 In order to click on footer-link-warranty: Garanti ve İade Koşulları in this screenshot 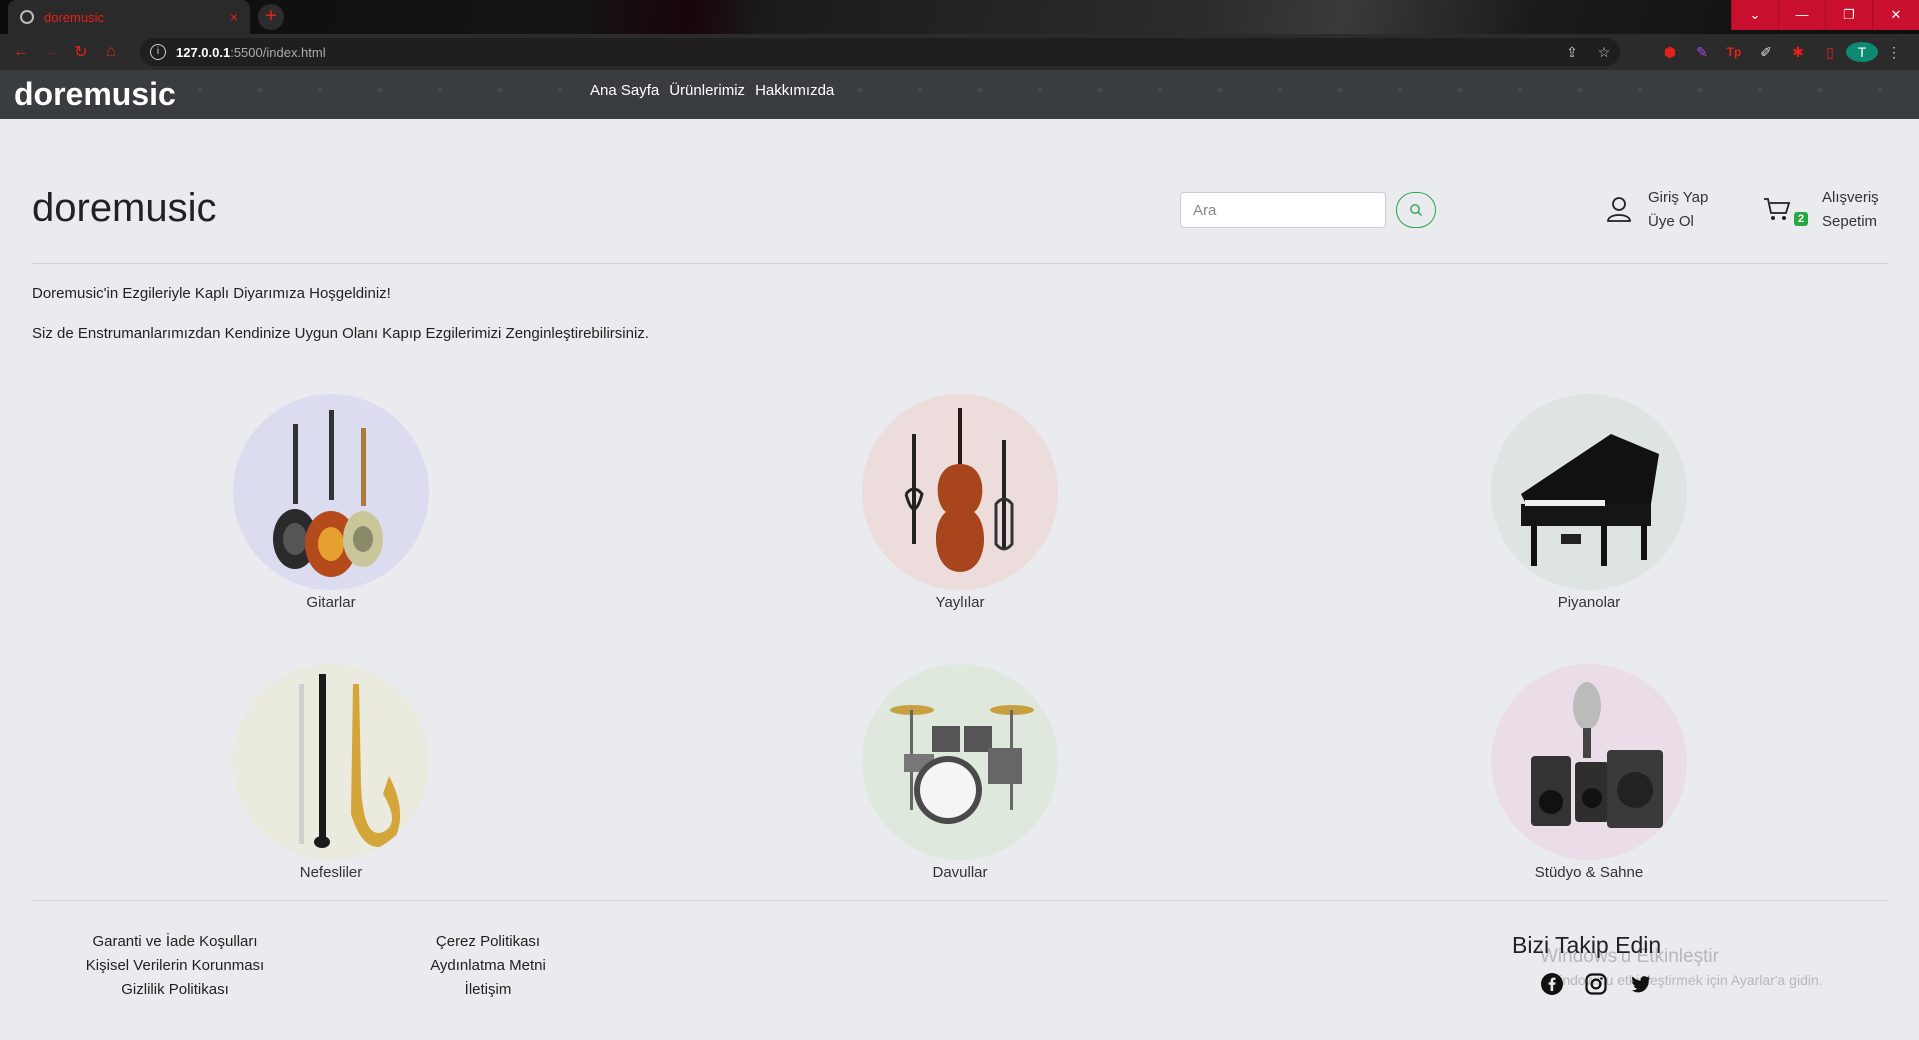, I will do `click(175, 942)`.